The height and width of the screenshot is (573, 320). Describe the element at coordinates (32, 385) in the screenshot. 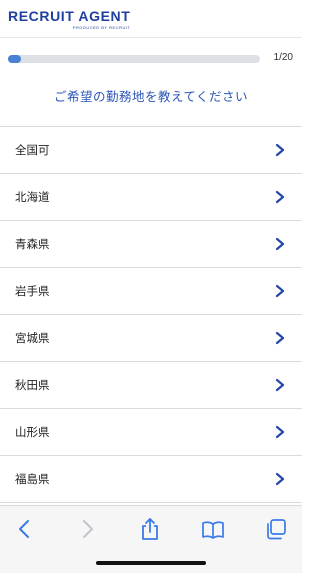

I see `option-label: 秋田県` at that location.